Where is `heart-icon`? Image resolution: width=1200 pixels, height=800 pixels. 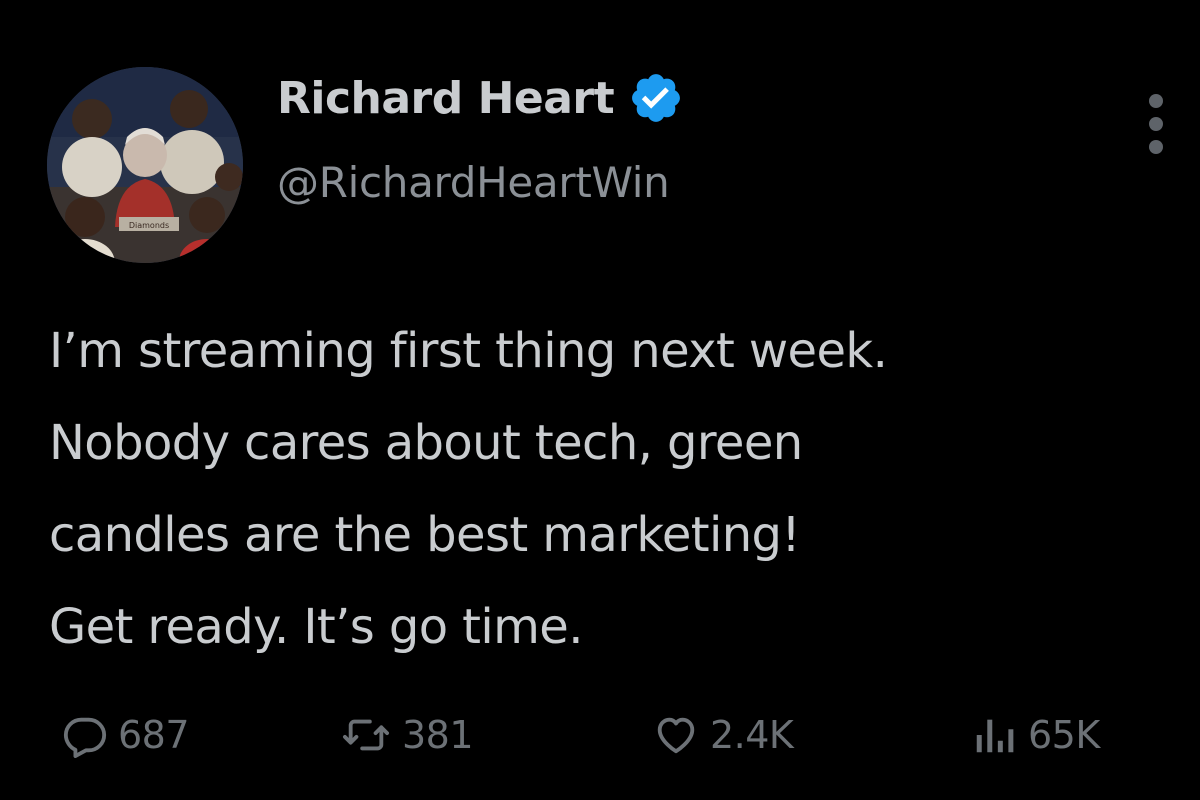
heart-icon is located at coordinates (676, 735).